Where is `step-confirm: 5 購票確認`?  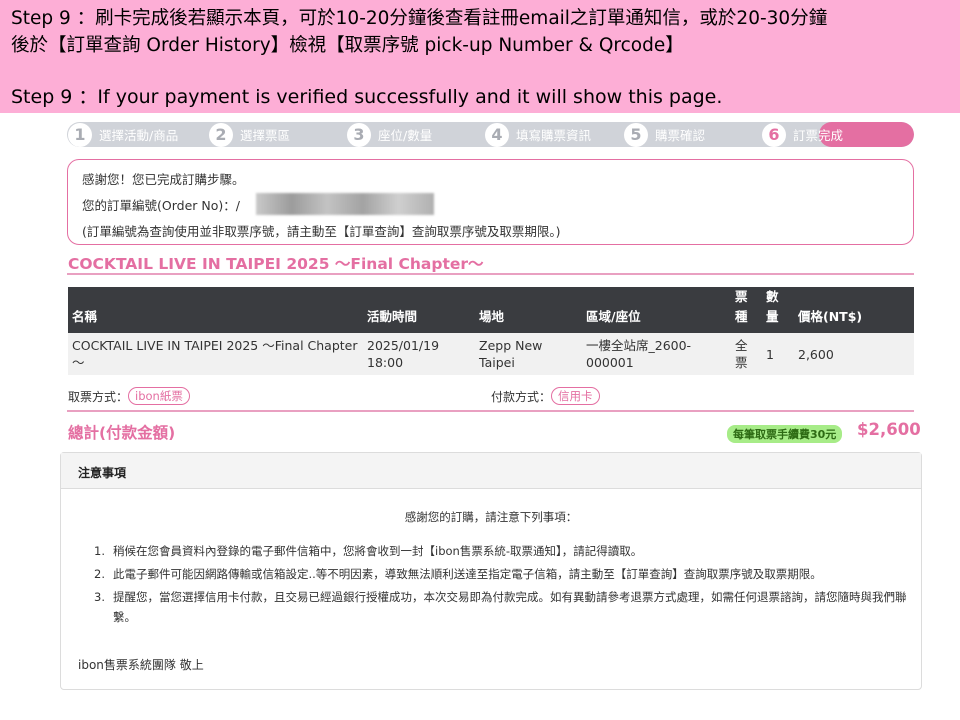 step-confirm: 5 購票確認 is located at coordinates (664, 134).